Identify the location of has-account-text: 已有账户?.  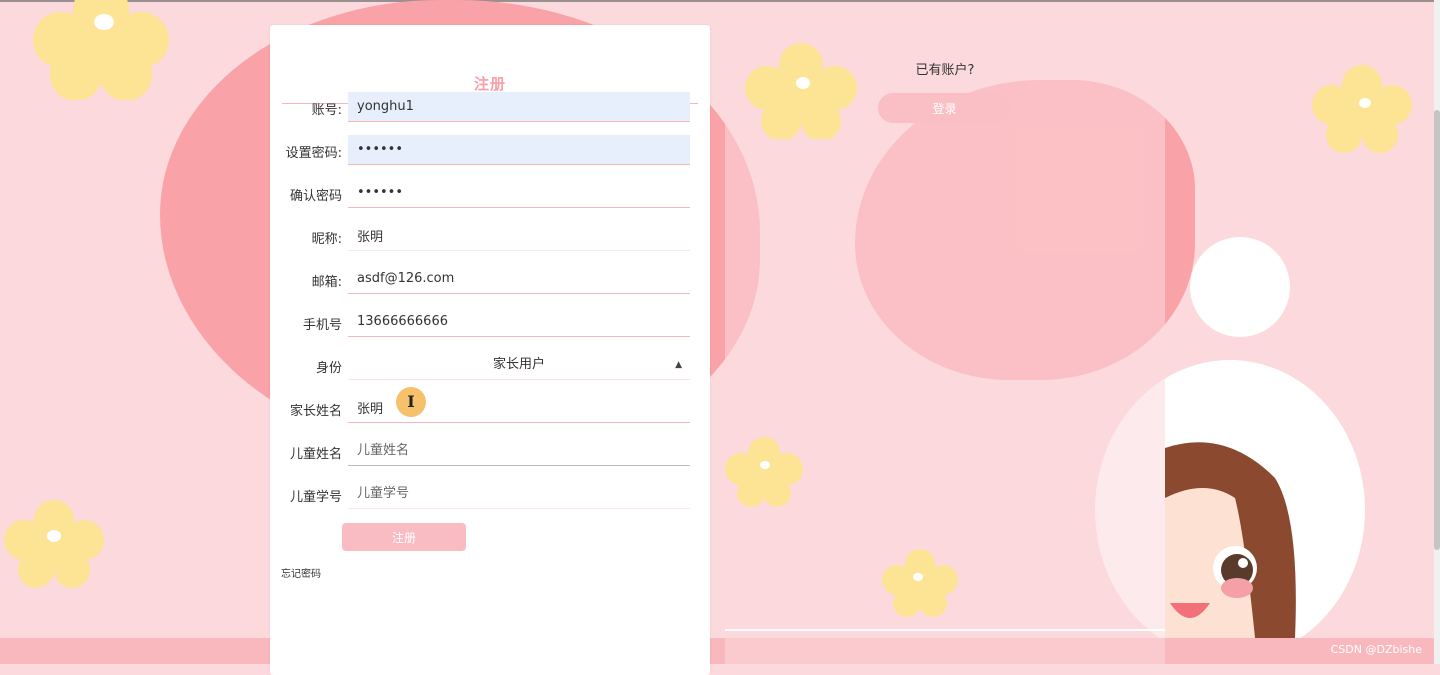
(945, 70).